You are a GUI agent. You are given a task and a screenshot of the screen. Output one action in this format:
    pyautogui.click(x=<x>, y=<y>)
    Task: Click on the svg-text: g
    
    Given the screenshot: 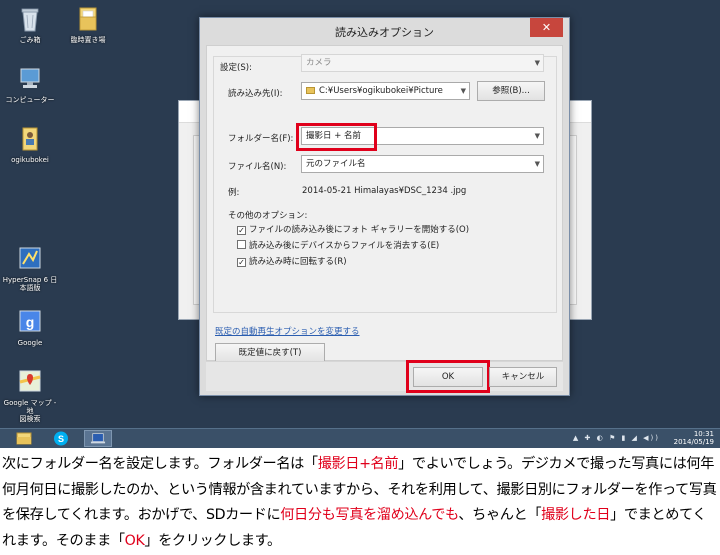 What is the action you would take?
    pyautogui.click(x=30, y=322)
    